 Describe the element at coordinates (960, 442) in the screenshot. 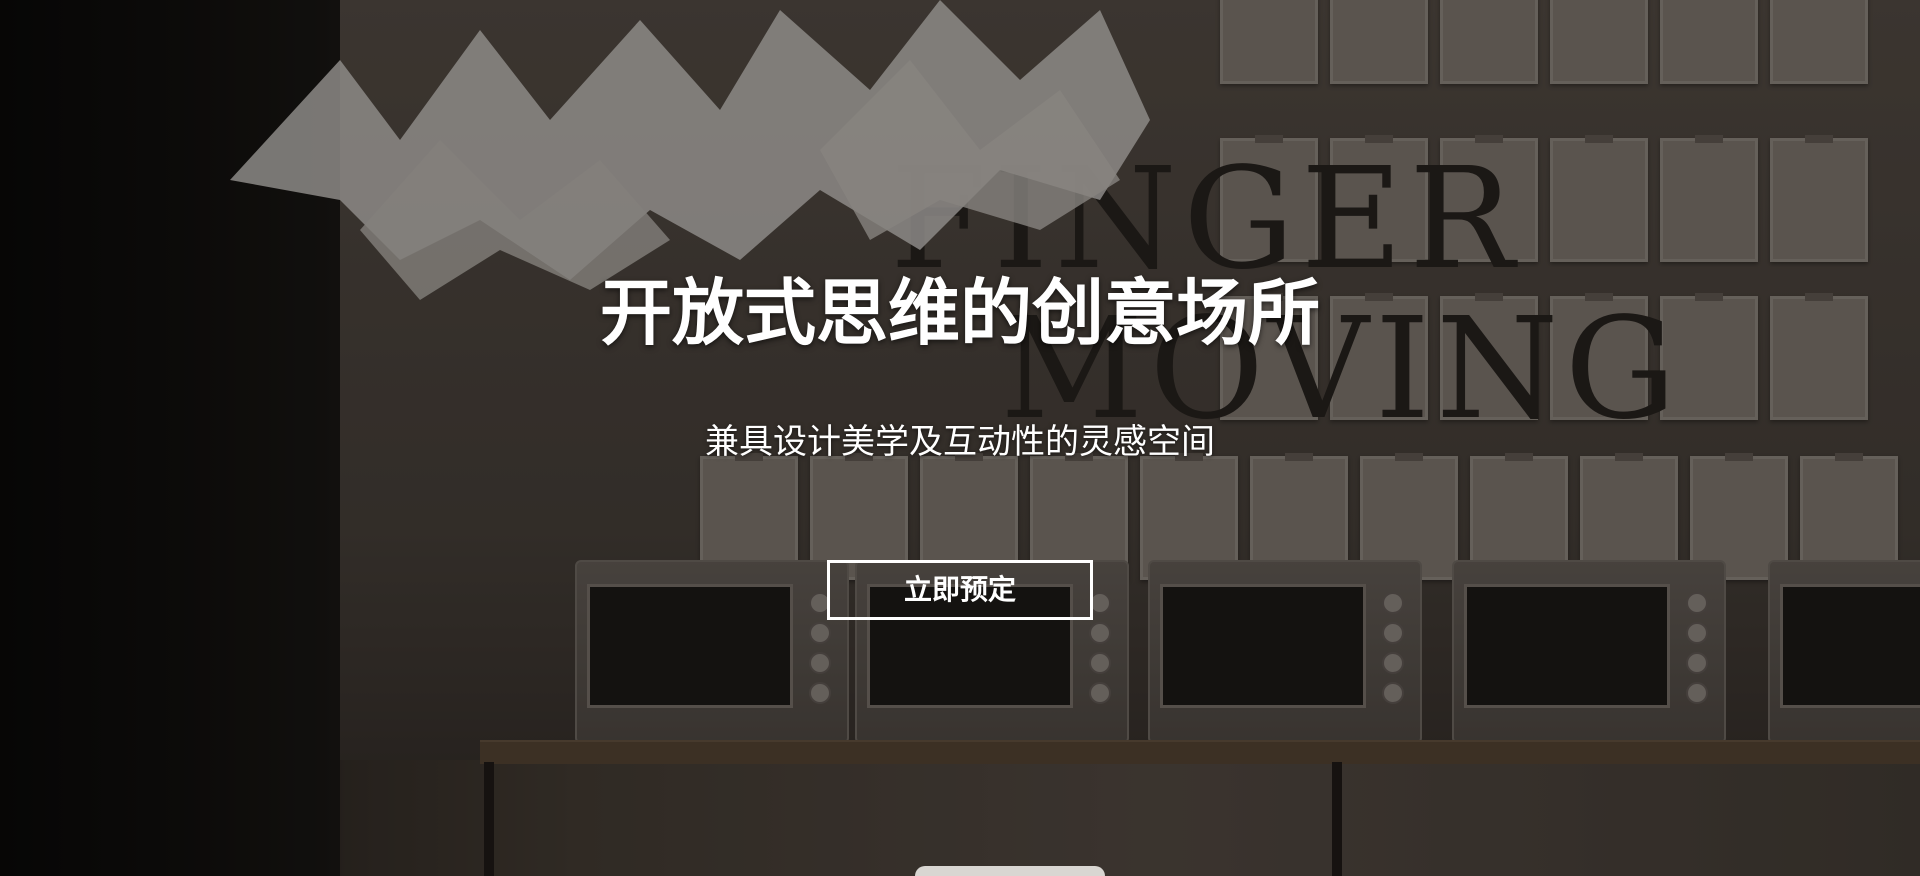

I see `hero-subheadline: 兼具设计美学及互动性的灵感空间` at that location.